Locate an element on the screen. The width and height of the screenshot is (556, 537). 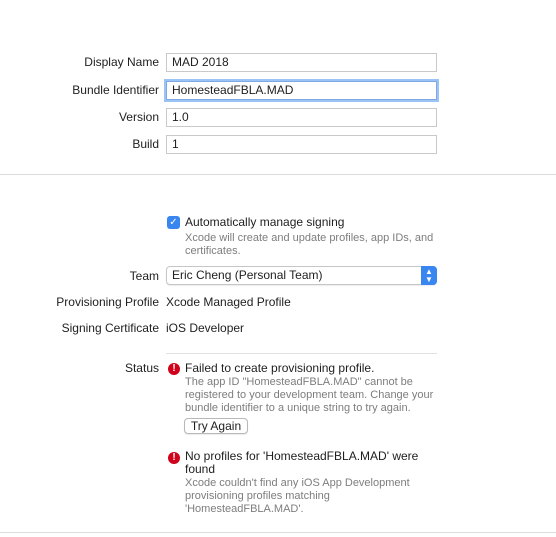
error2-desc-line3: 'HomesteadFBLA.MAD'. is located at coordinates (244, 509).